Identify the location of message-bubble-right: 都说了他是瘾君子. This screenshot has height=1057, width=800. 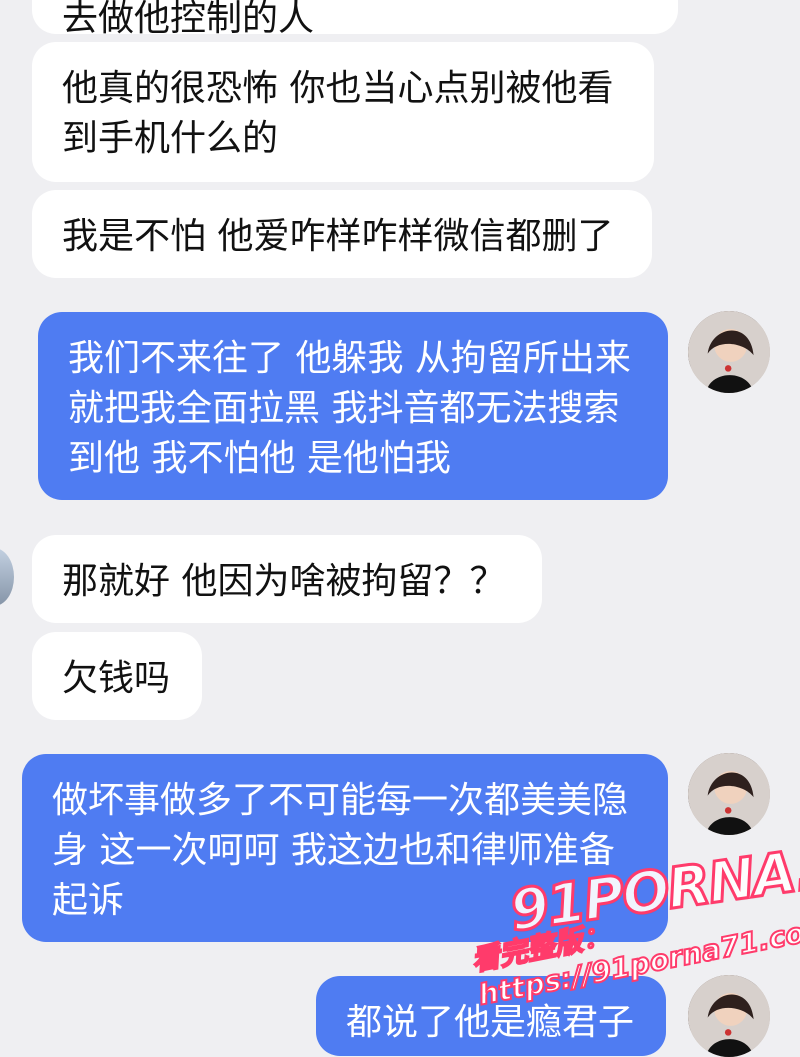
(491, 1016).